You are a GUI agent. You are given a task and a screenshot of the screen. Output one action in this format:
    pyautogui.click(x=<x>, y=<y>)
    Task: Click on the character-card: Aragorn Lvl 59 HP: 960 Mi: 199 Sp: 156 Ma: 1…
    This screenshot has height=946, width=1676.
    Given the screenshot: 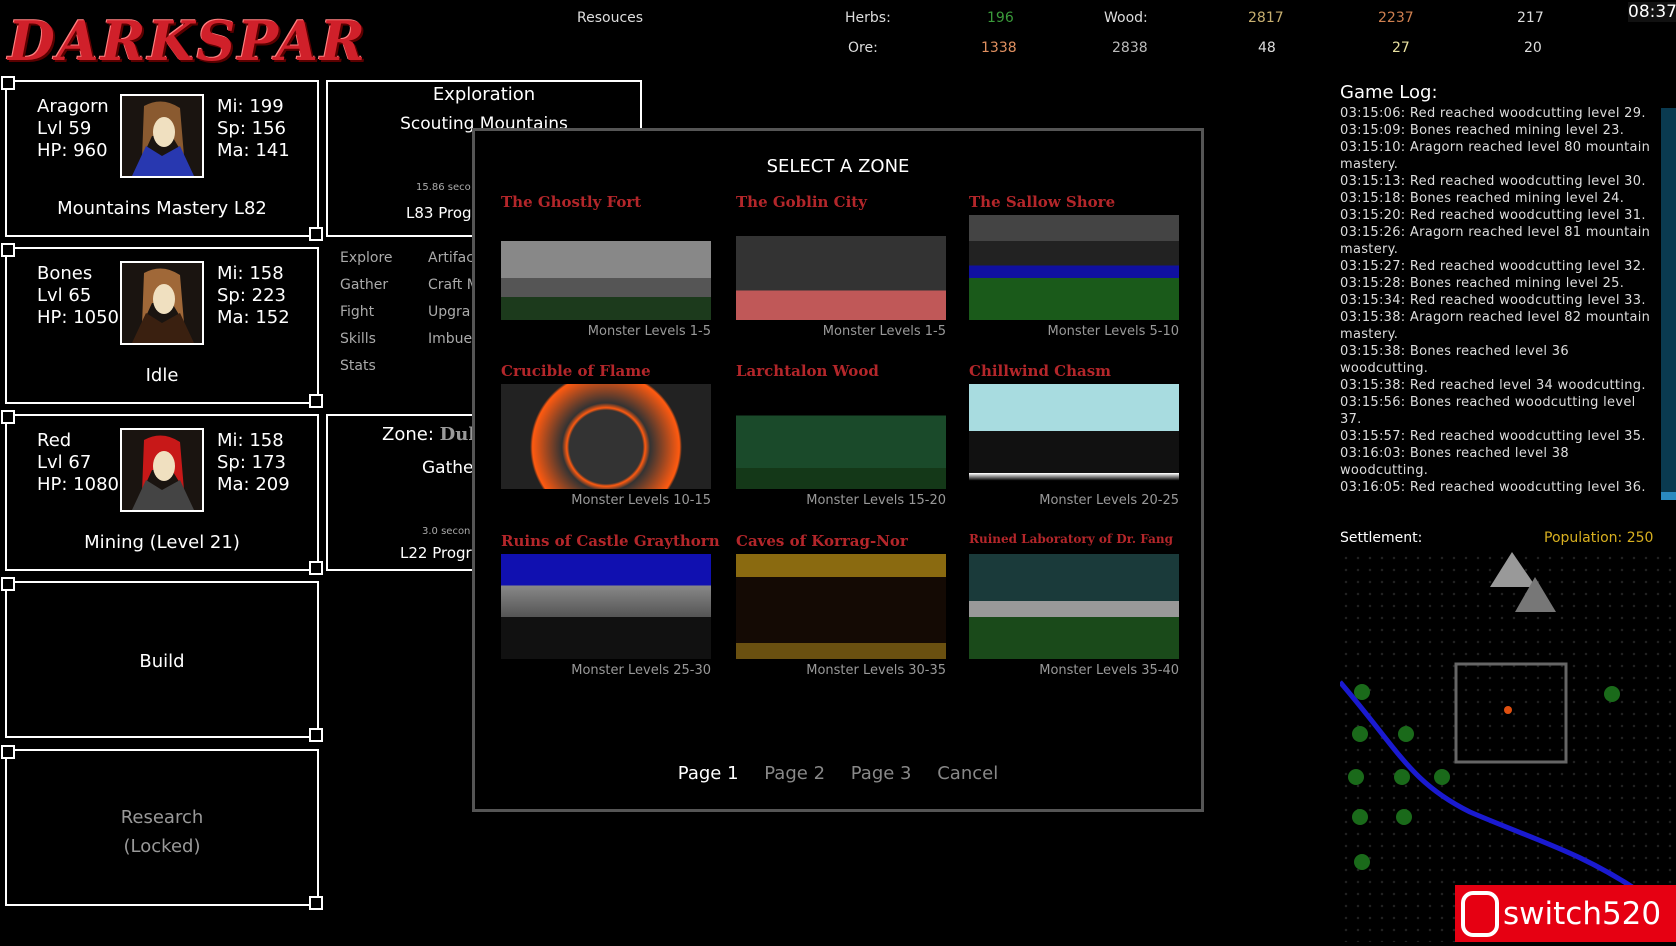 What is the action you would take?
    pyautogui.click(x=162, y=158)
    